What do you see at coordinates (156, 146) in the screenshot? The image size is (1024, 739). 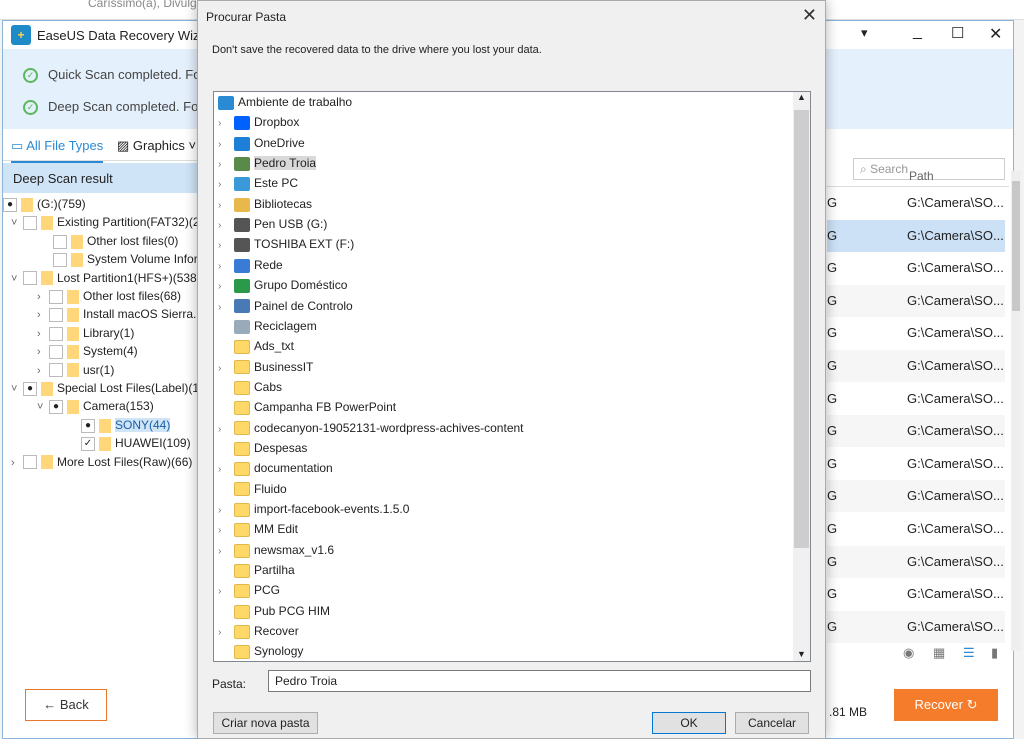 I see `tab-graphics: ▨ Graphics ˅` at bounding box center [156, 146].